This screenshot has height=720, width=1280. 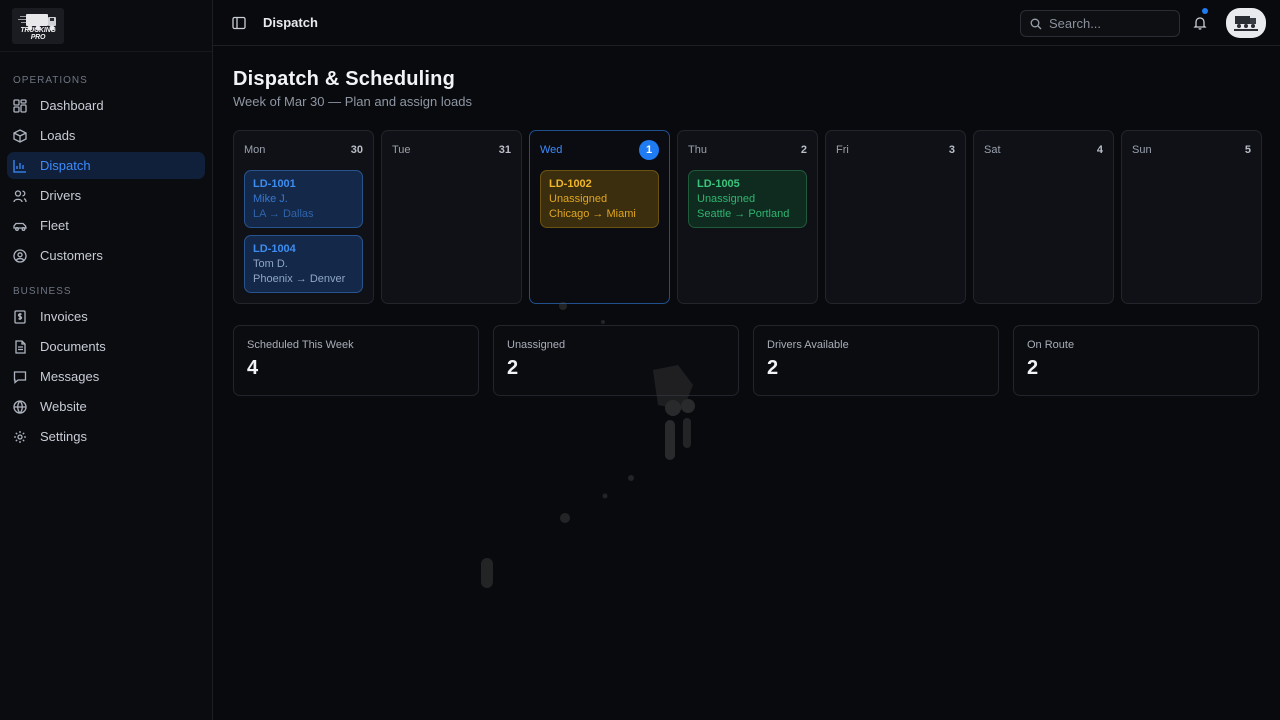 I want to click on stat-card-scheduled: Scheduled This Week 4, so click(x=356, y=360).